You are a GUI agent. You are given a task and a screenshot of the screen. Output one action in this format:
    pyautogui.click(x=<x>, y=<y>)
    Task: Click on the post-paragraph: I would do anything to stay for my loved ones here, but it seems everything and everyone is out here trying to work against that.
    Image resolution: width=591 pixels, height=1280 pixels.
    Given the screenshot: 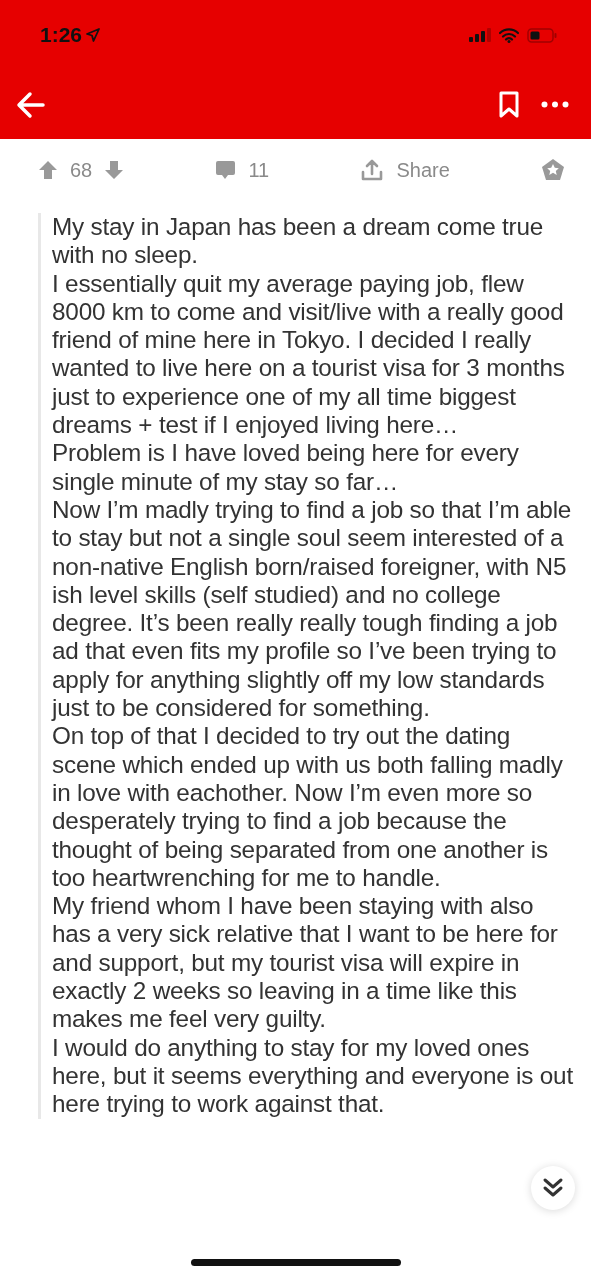 What is the action you would take?
    pyautogui.click(x=313, y=1076)
    